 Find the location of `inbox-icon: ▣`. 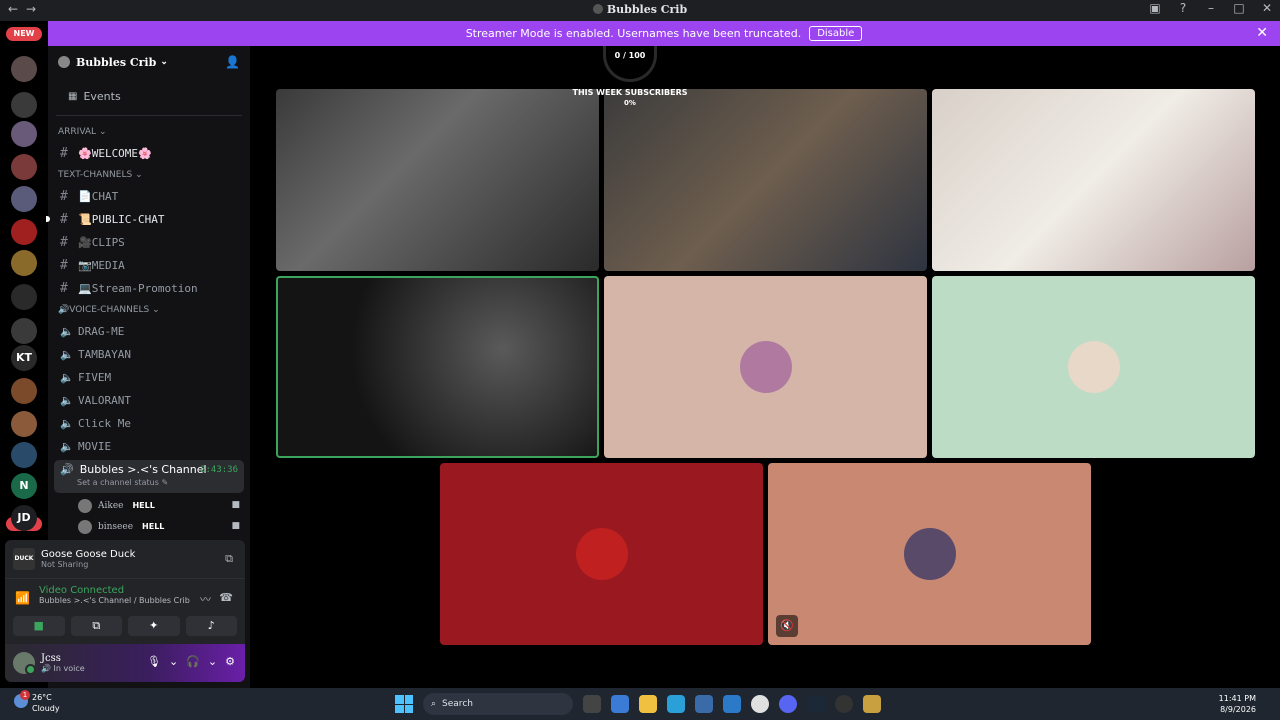

inbox-icon: ▣ is located at coordinates (1155, 8).